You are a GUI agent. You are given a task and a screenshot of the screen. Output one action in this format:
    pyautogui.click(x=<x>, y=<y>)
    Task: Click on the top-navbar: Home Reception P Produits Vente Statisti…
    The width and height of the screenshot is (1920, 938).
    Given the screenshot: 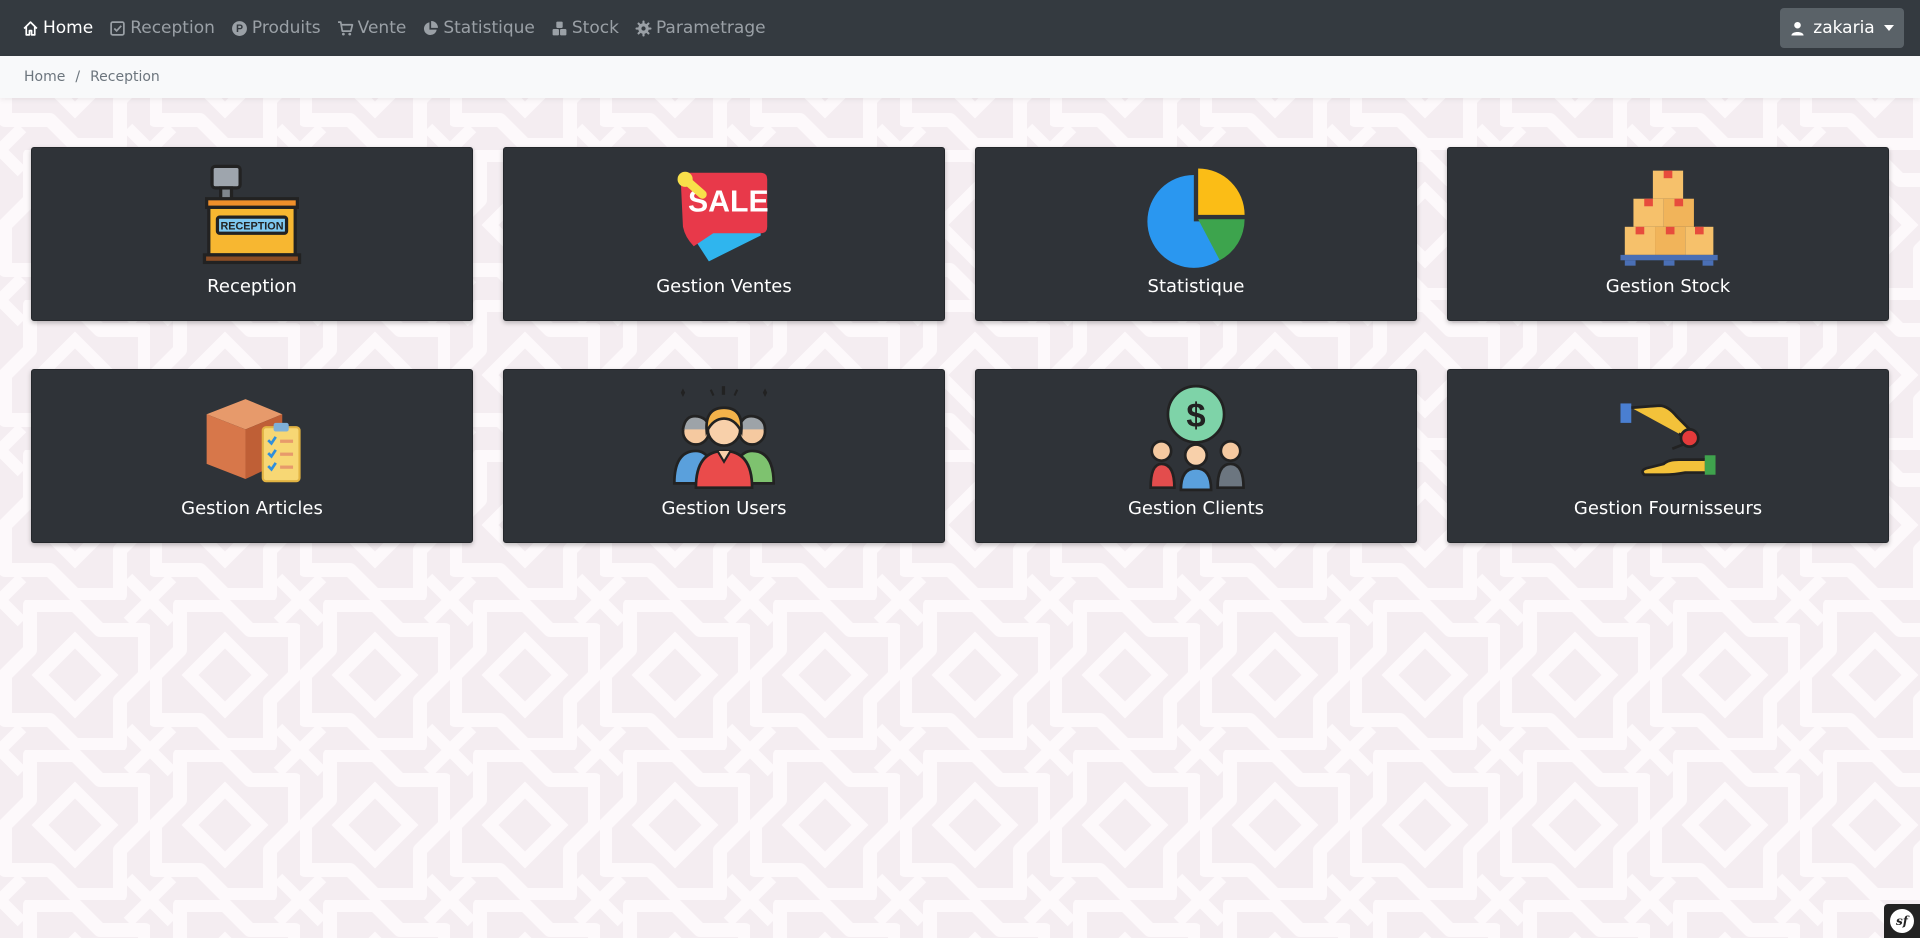 What is the action you would take?
    pyautogui.click(x=960, y=28)
    